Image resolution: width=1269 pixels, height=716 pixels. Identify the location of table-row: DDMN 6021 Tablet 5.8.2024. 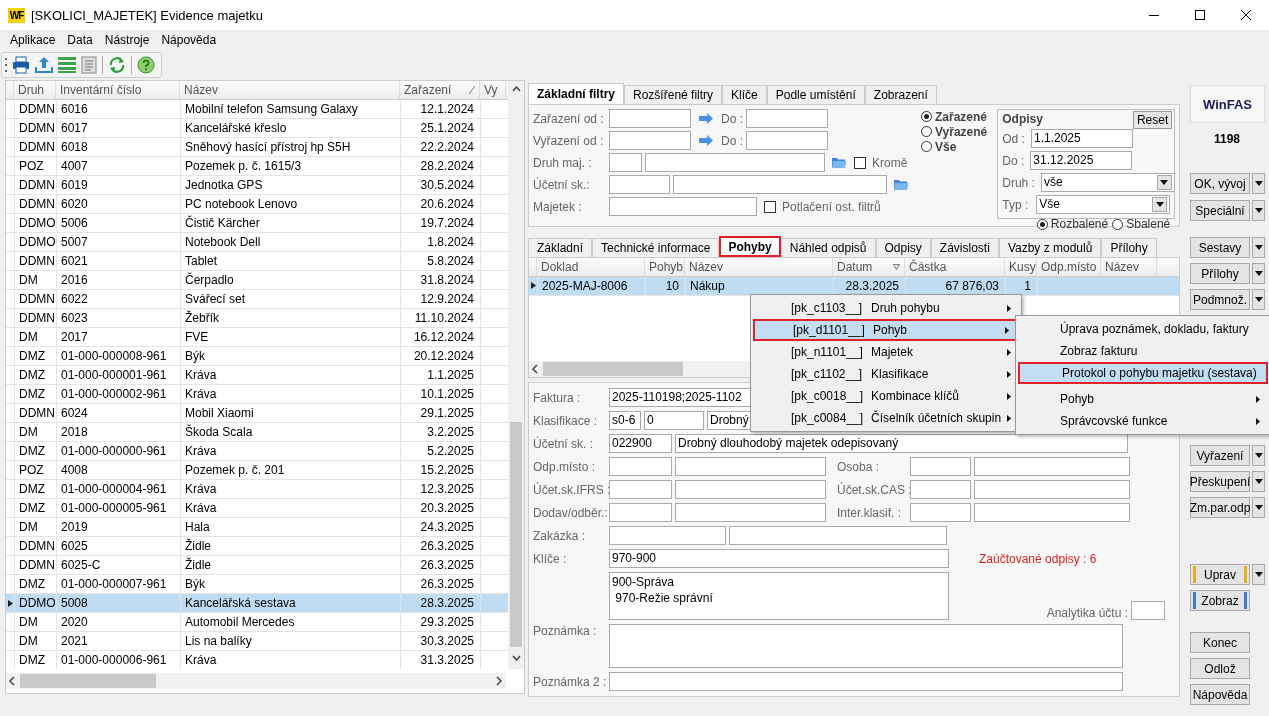
(257, 261).